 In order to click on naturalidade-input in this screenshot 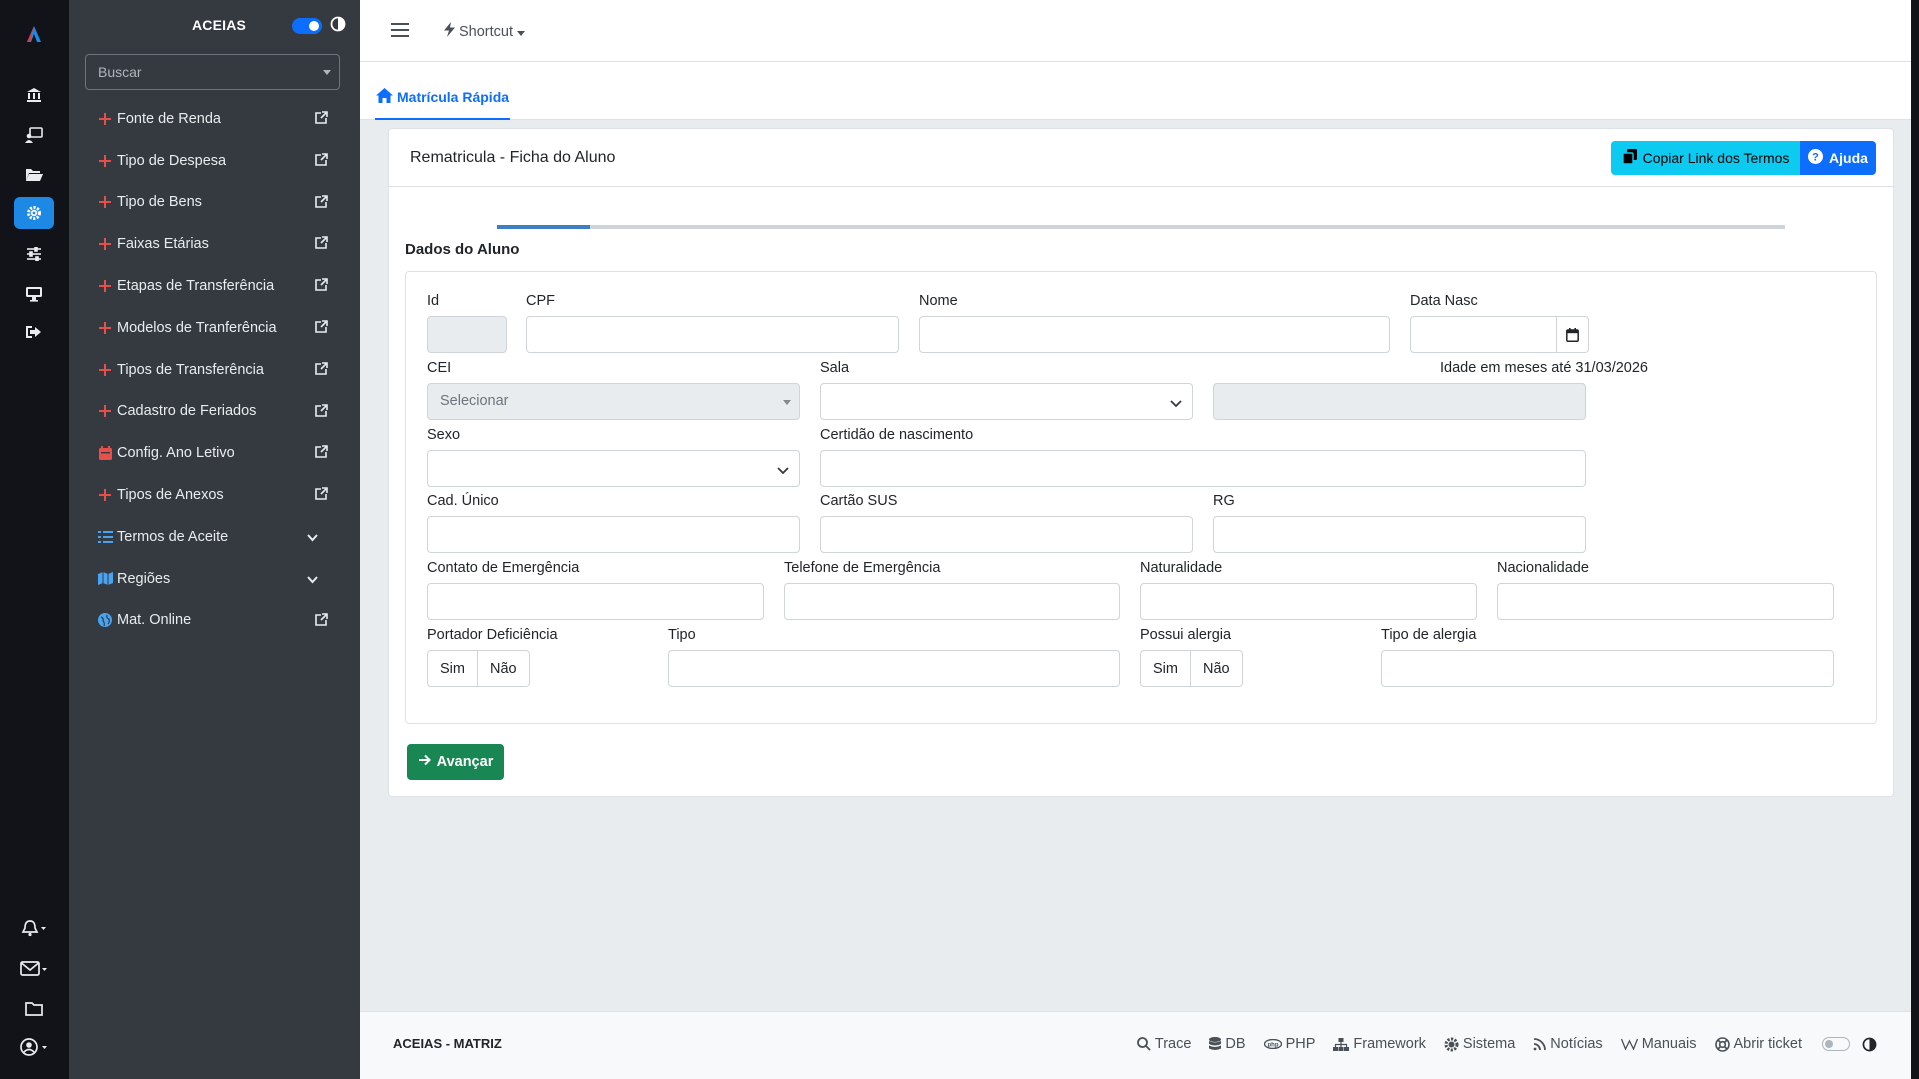, I will do `click(1308, 601)`.